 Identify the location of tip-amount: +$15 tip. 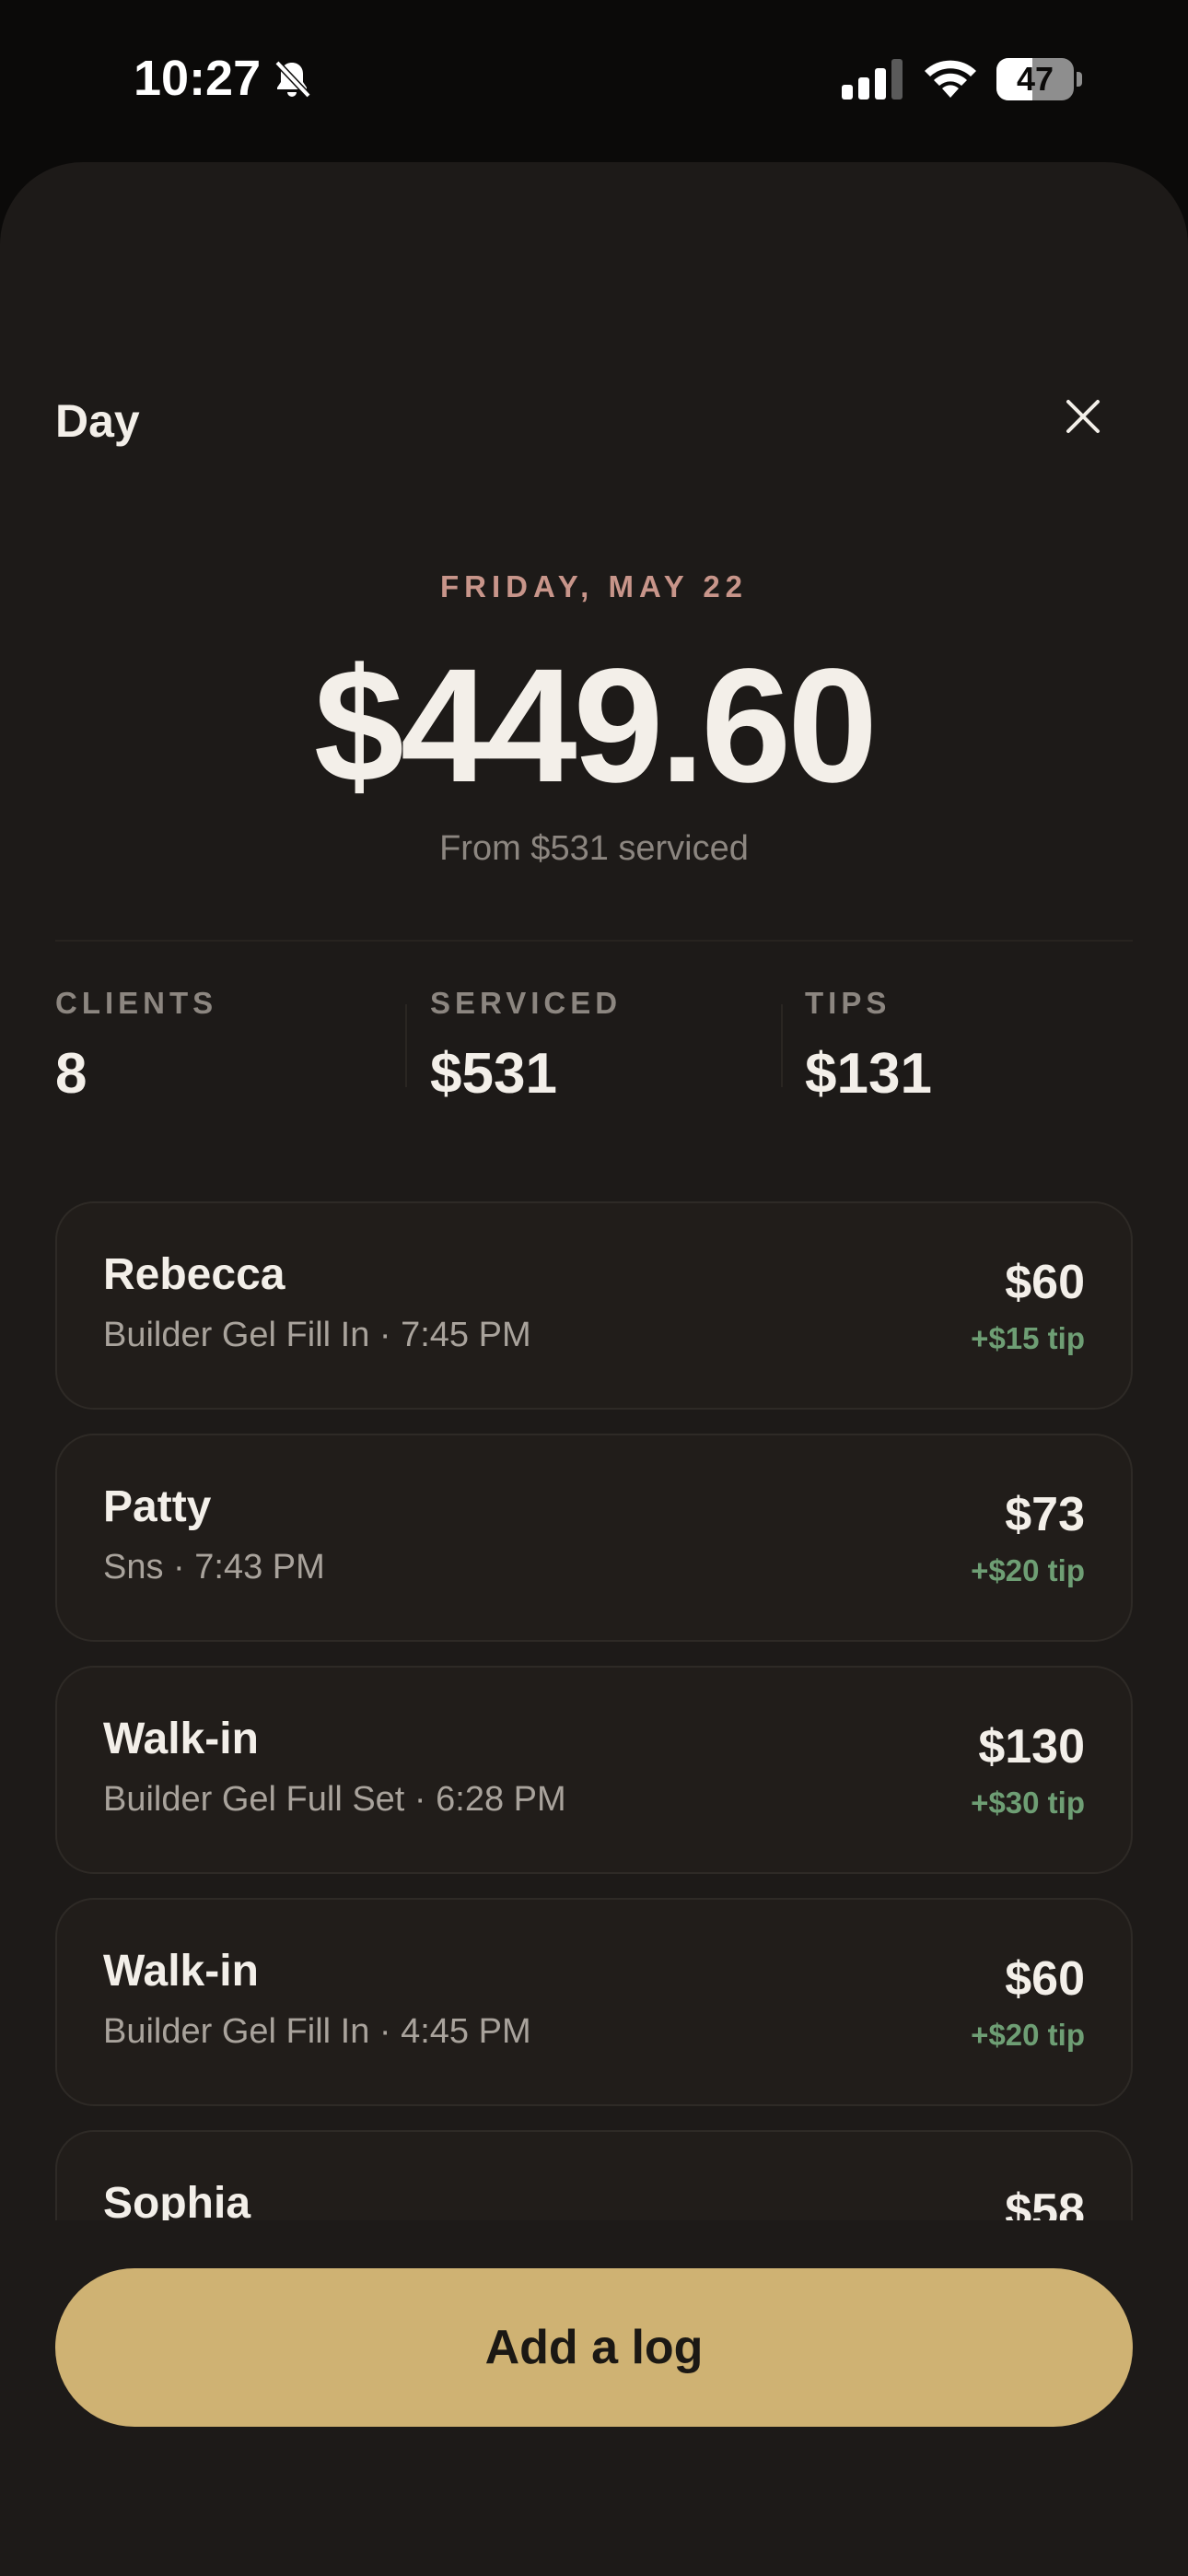
(1028, 1338).